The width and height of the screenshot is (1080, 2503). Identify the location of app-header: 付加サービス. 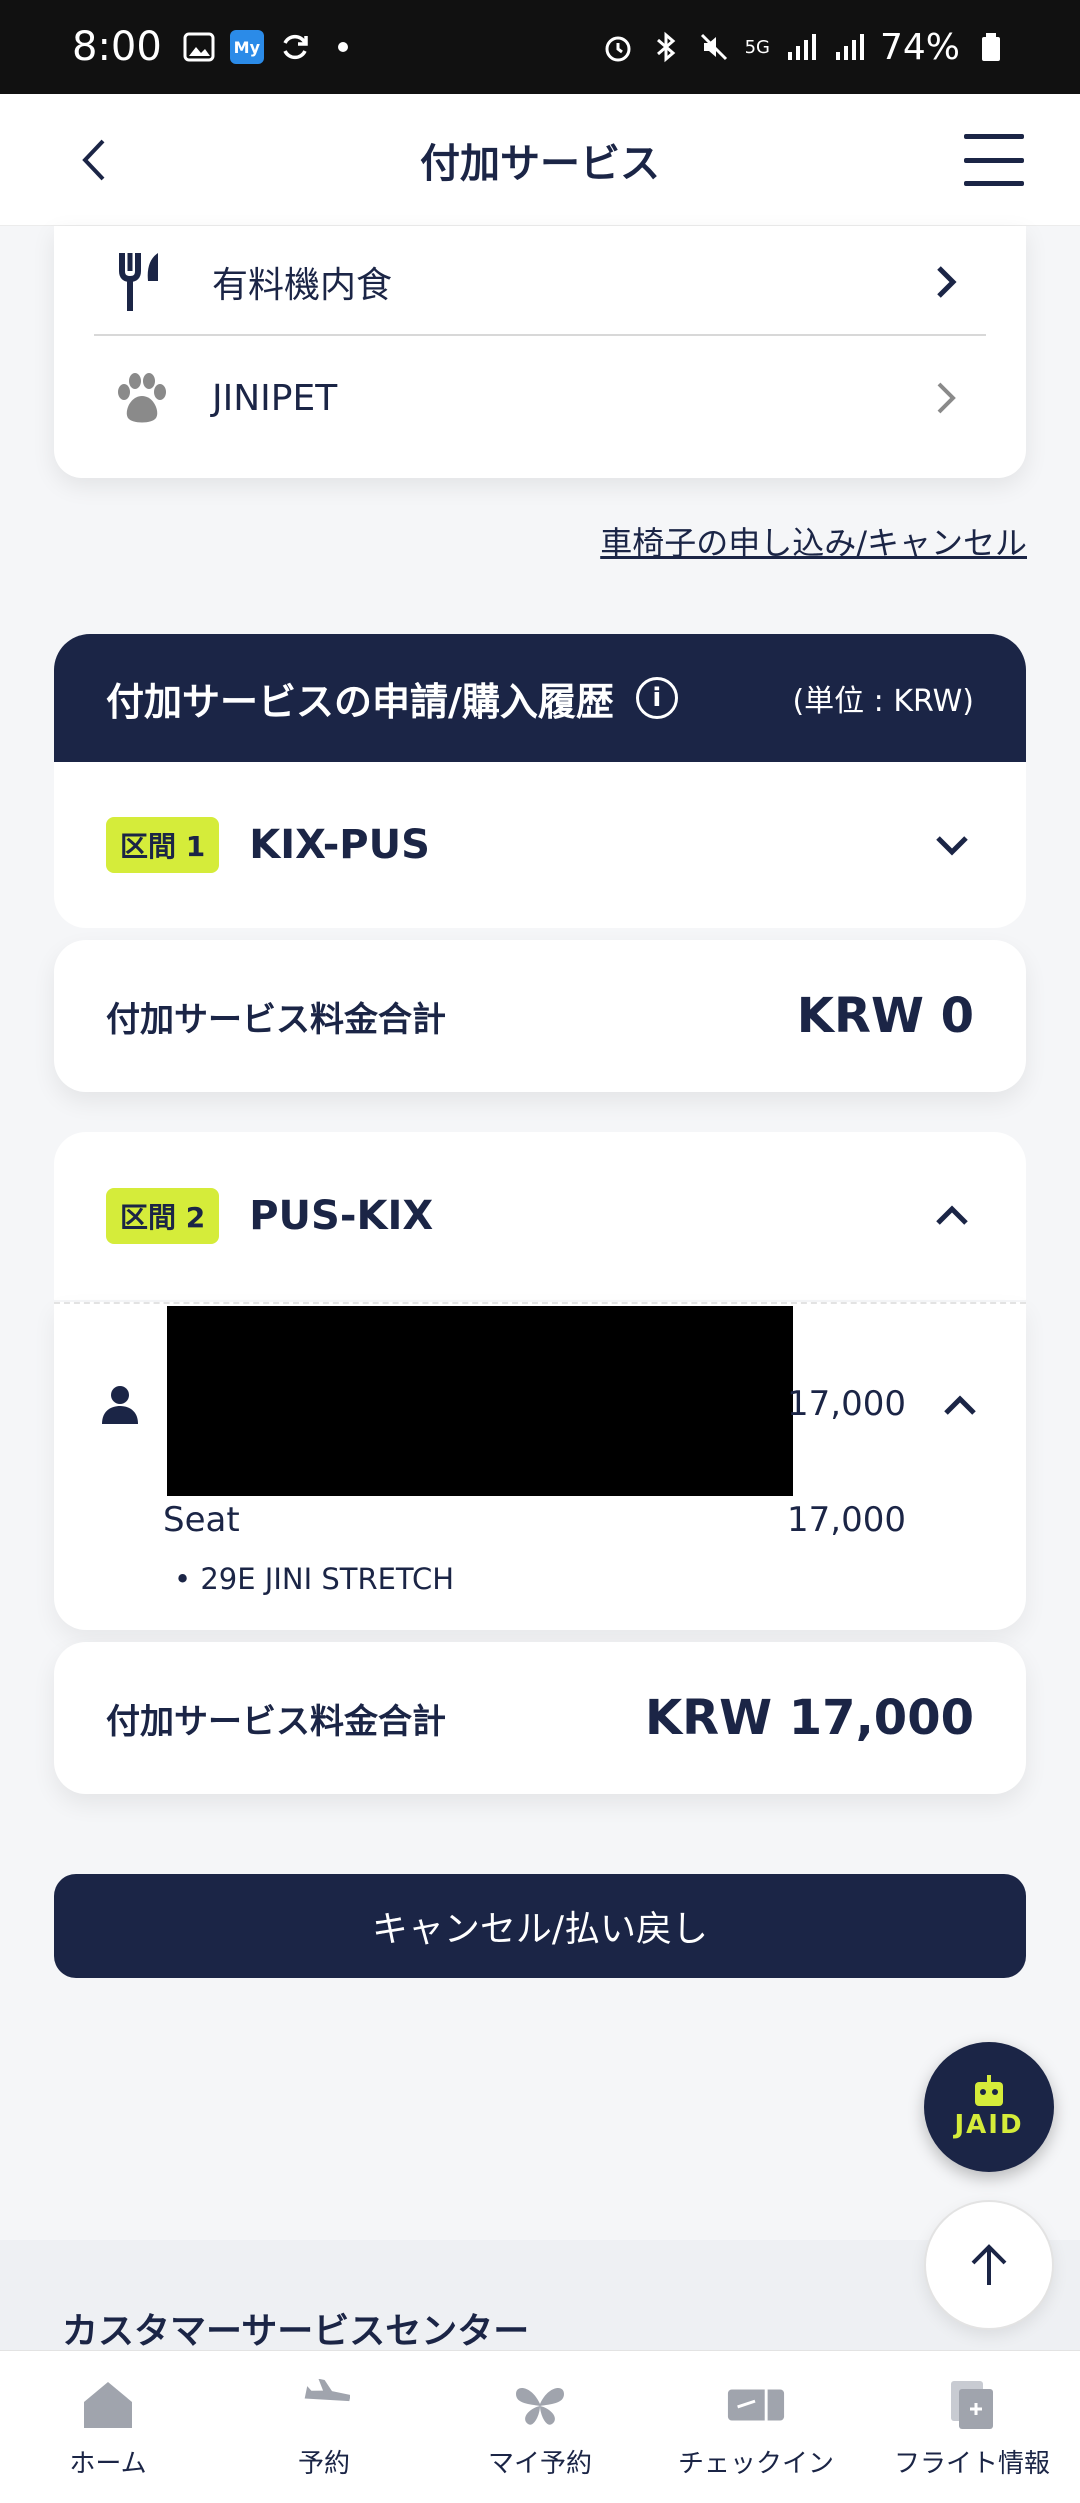
(540, 160).